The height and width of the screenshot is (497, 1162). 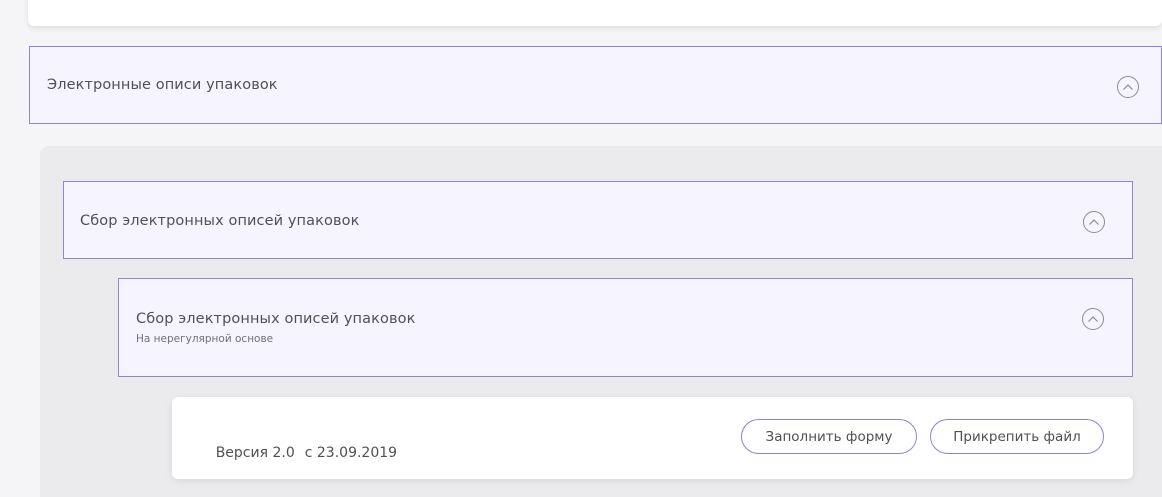 I want to click on accordion-title: Сбор электронных описей упаковок, so click(x=220, y=221).